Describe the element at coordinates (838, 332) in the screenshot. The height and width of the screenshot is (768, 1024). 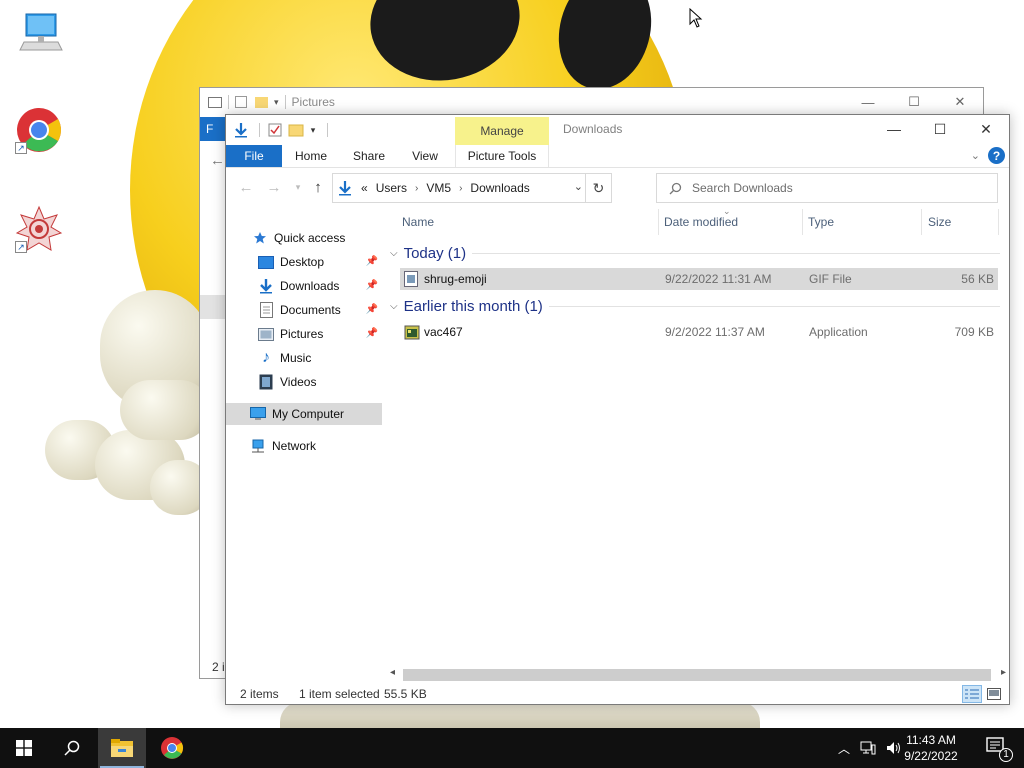
I see `file-type: Application` at that location.